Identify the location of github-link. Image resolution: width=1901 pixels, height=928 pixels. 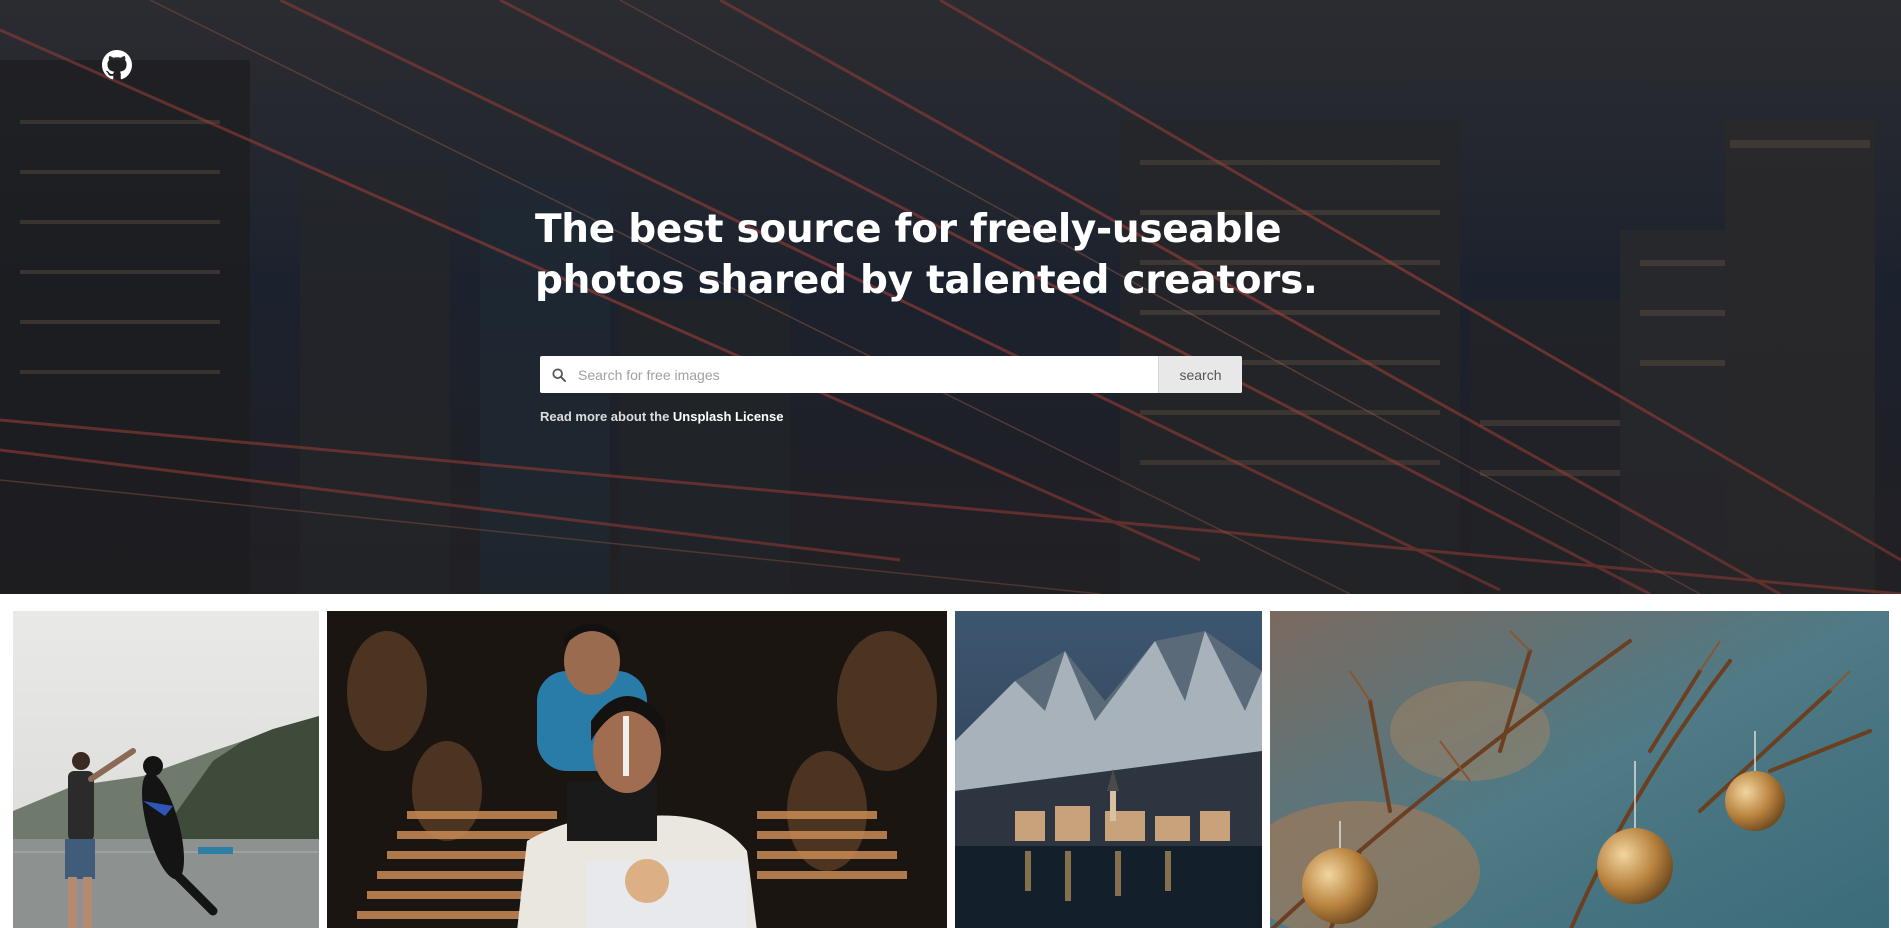
(117, 65).